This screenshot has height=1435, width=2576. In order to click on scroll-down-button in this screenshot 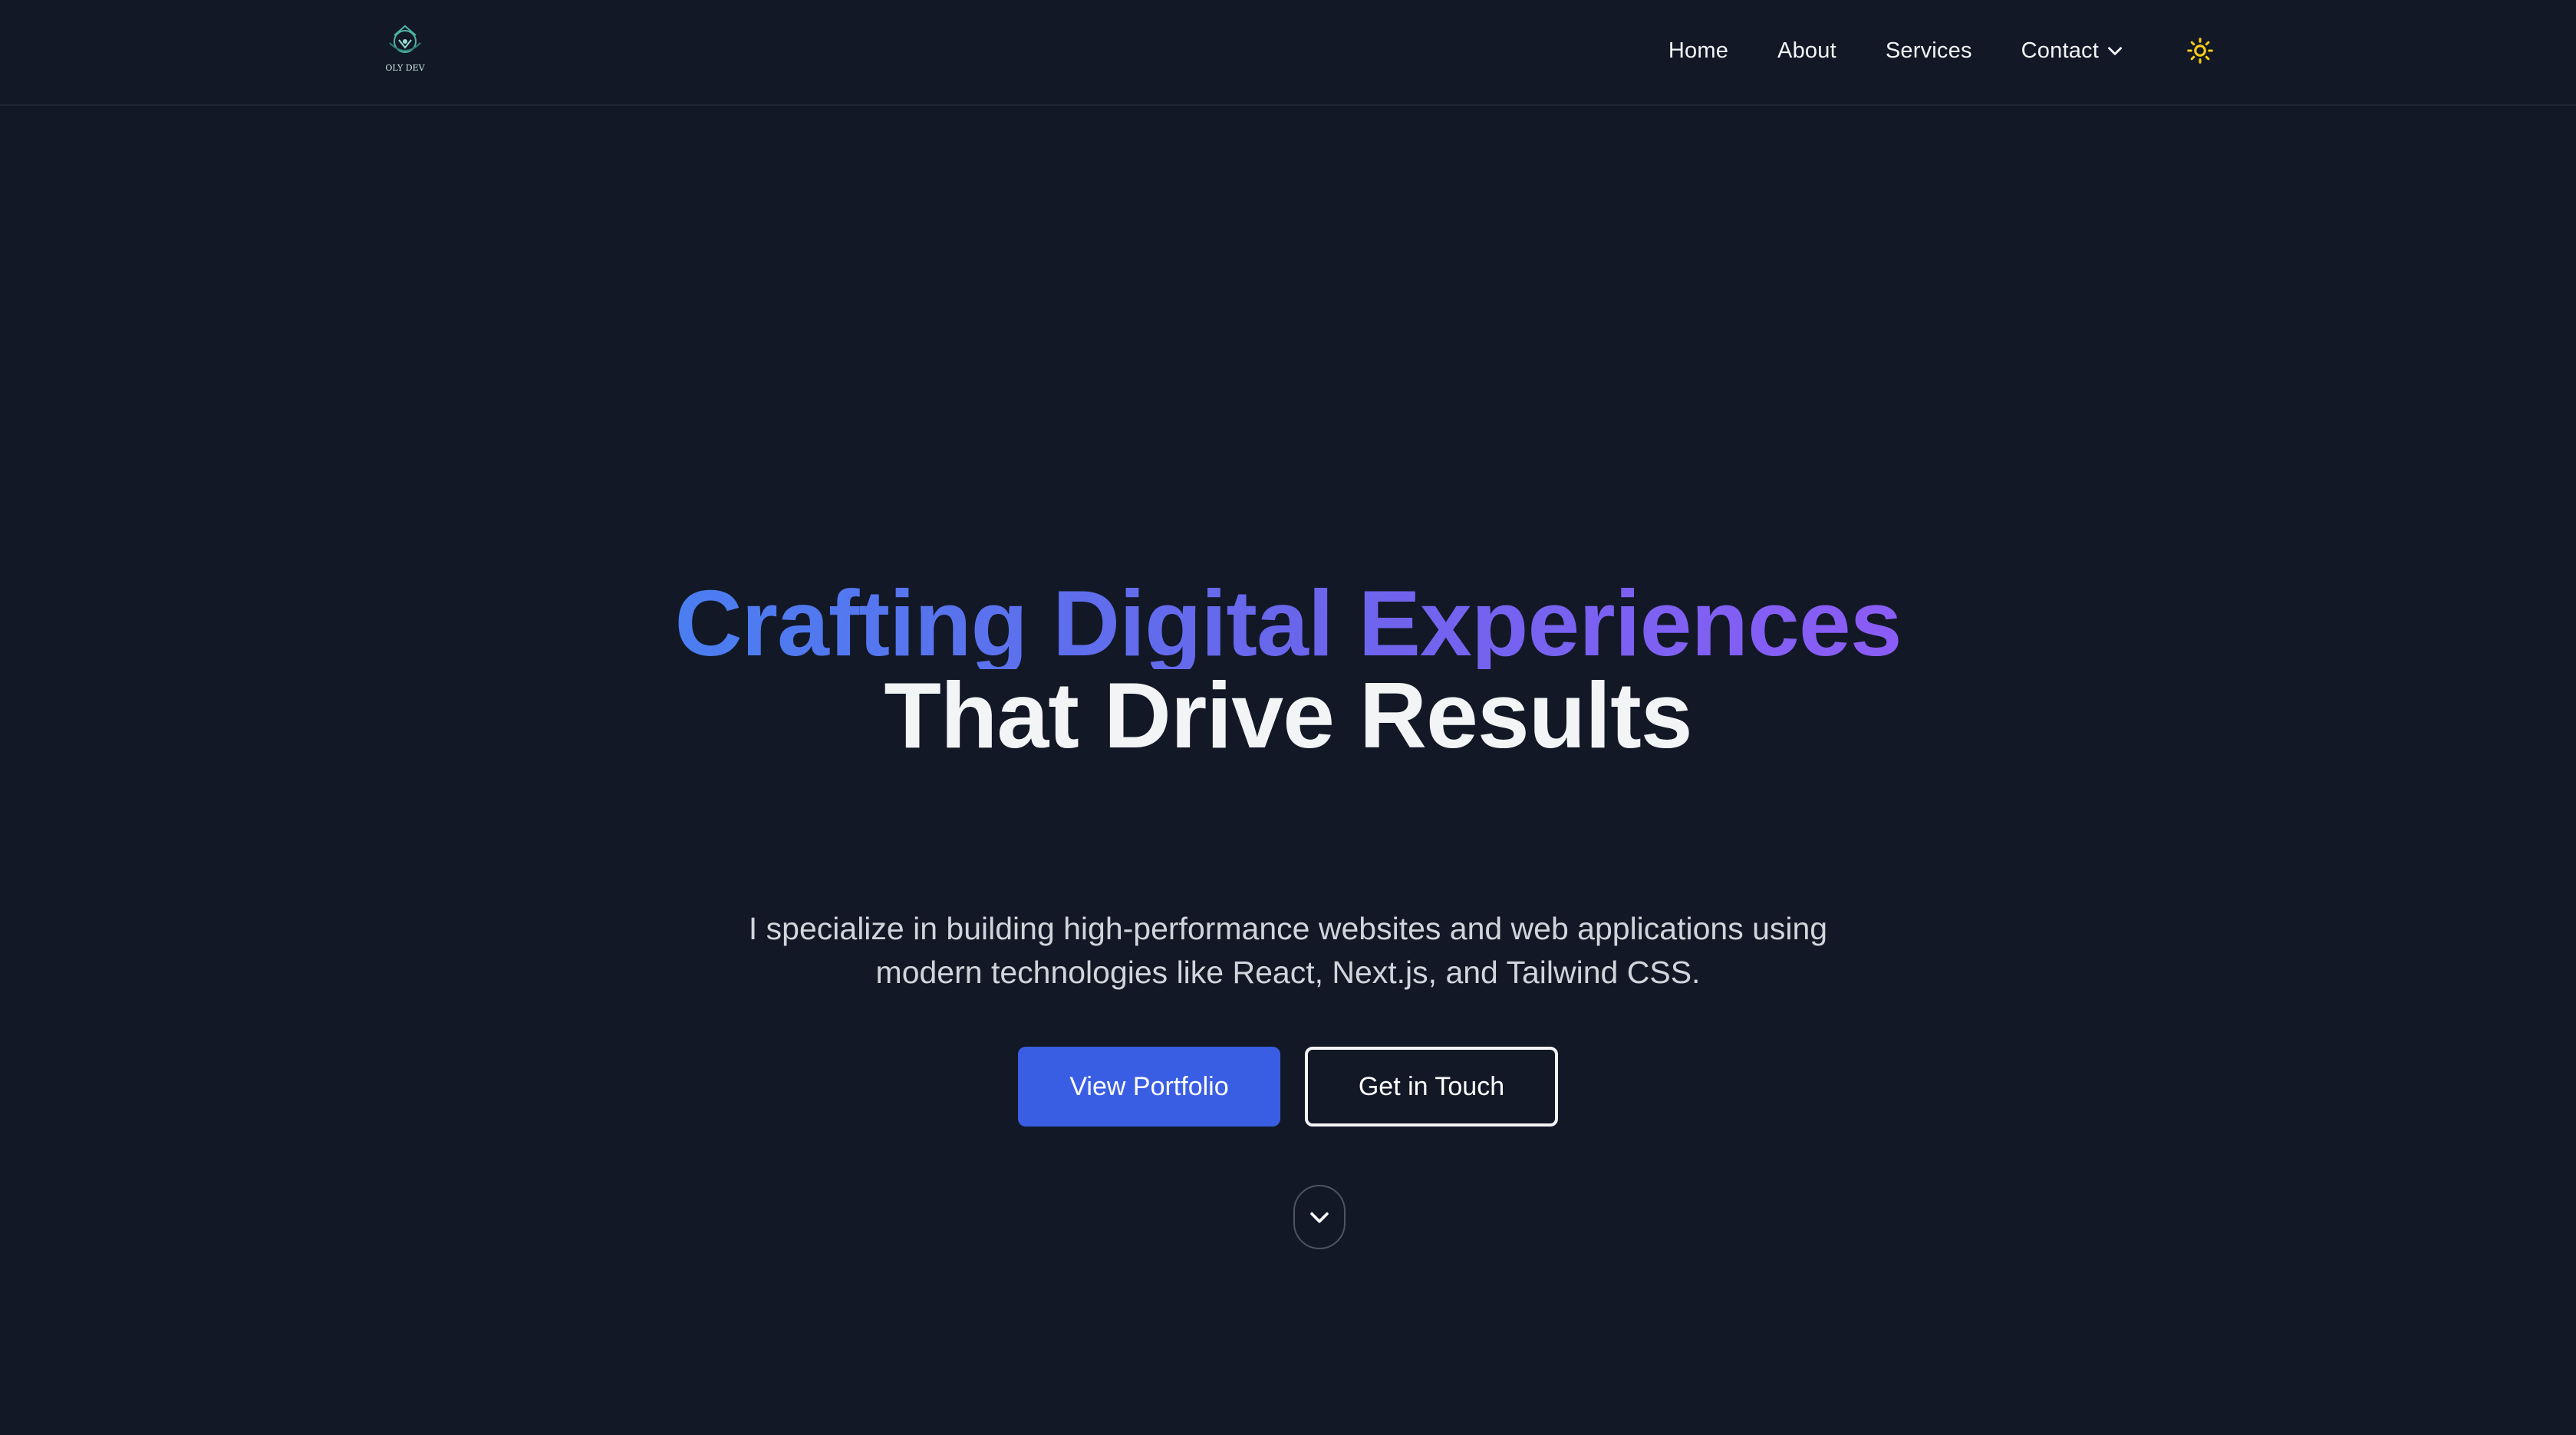, I will do `click(1319, 1217)`.